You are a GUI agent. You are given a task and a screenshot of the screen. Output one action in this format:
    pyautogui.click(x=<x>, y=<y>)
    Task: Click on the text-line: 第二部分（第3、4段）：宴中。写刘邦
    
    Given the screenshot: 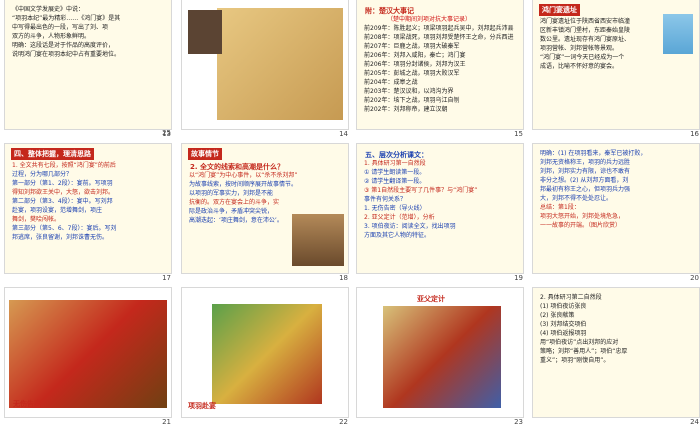 What is the action you would take?
    pyautogui.click(x=62, y=201)
    